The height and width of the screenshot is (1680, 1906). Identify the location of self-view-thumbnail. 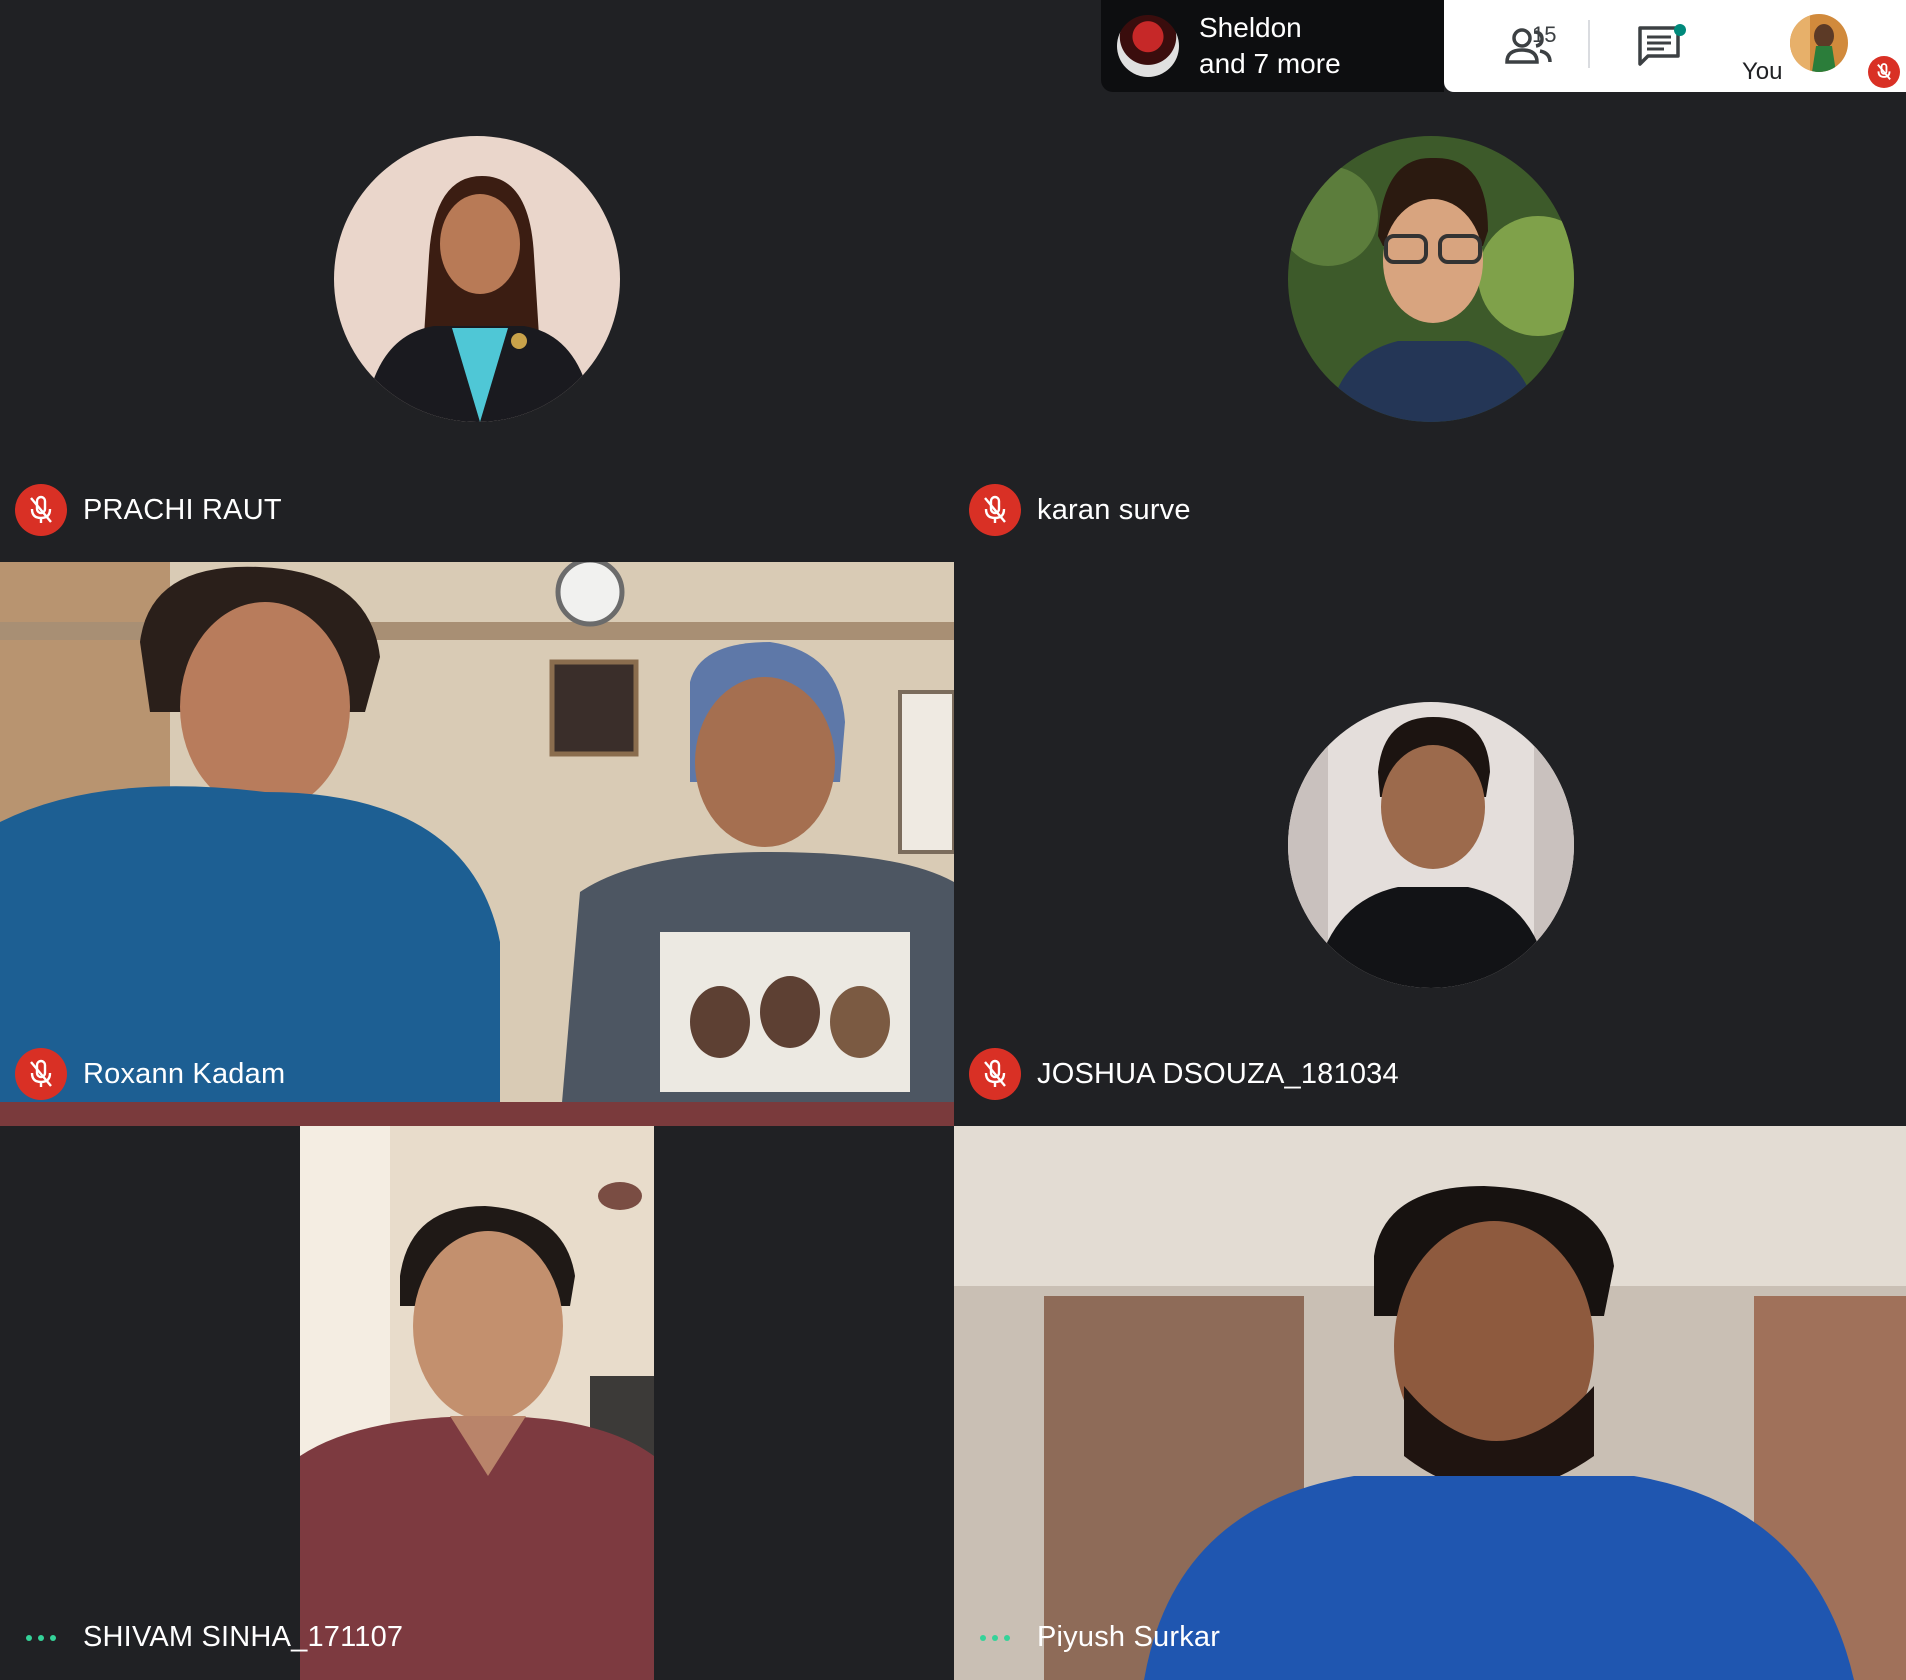
(1819, 43).